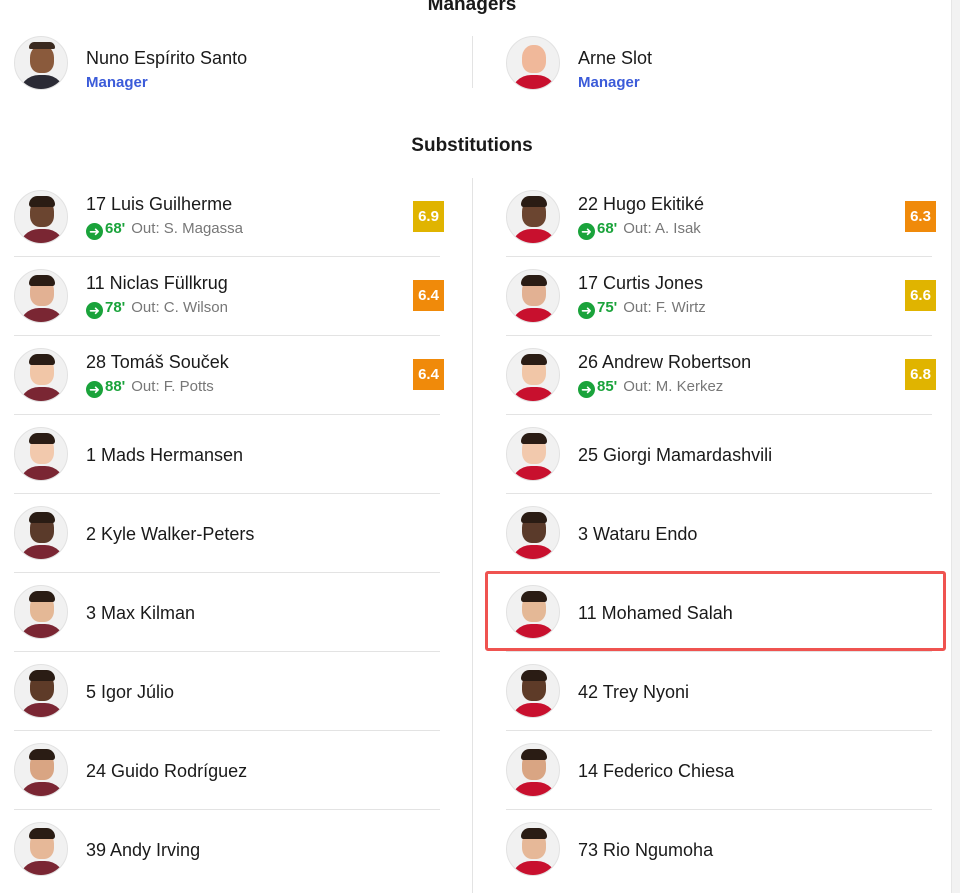 Image resolution: width=960 pixels, height=893 pixels. I want to click on substitution-info: ➜ 68' Out: A. Isak, so click(639, 230).